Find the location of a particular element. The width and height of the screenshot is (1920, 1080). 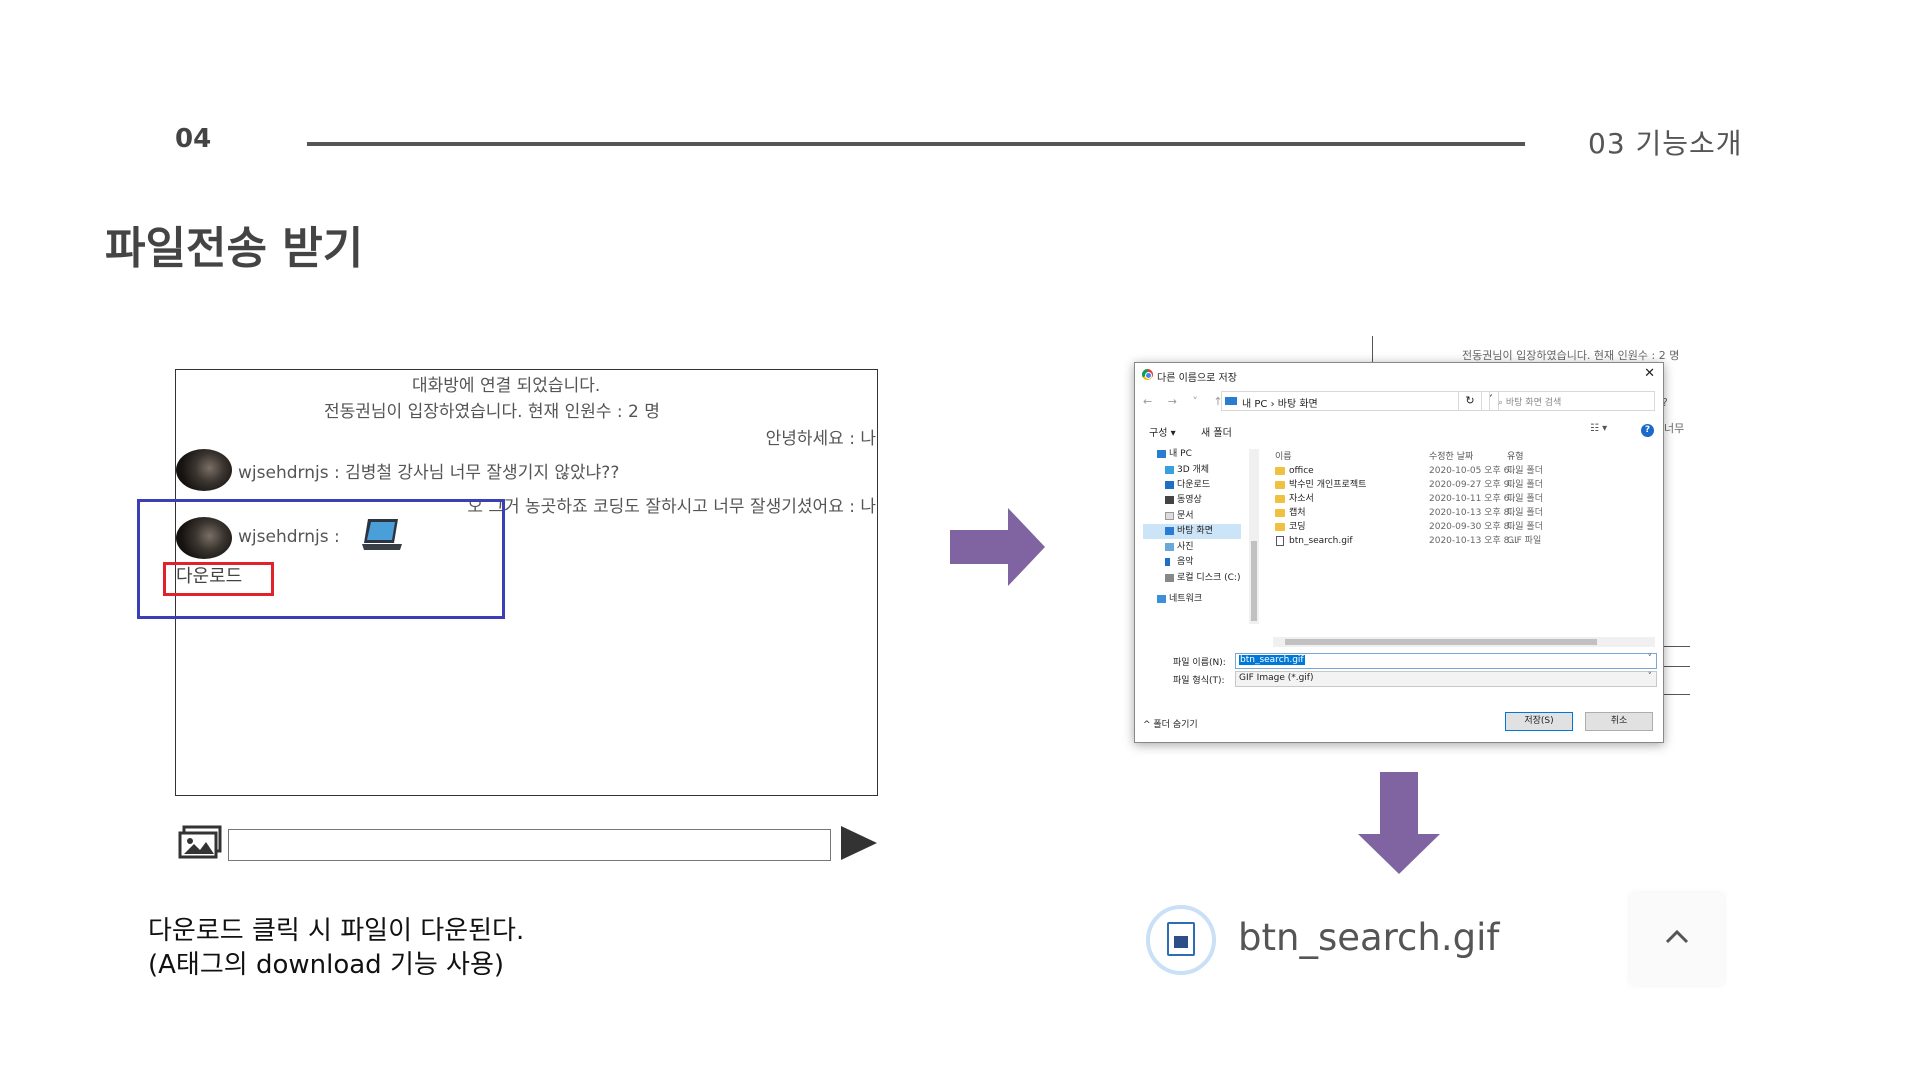

cube-icon is located at coordinates (1169, 470).